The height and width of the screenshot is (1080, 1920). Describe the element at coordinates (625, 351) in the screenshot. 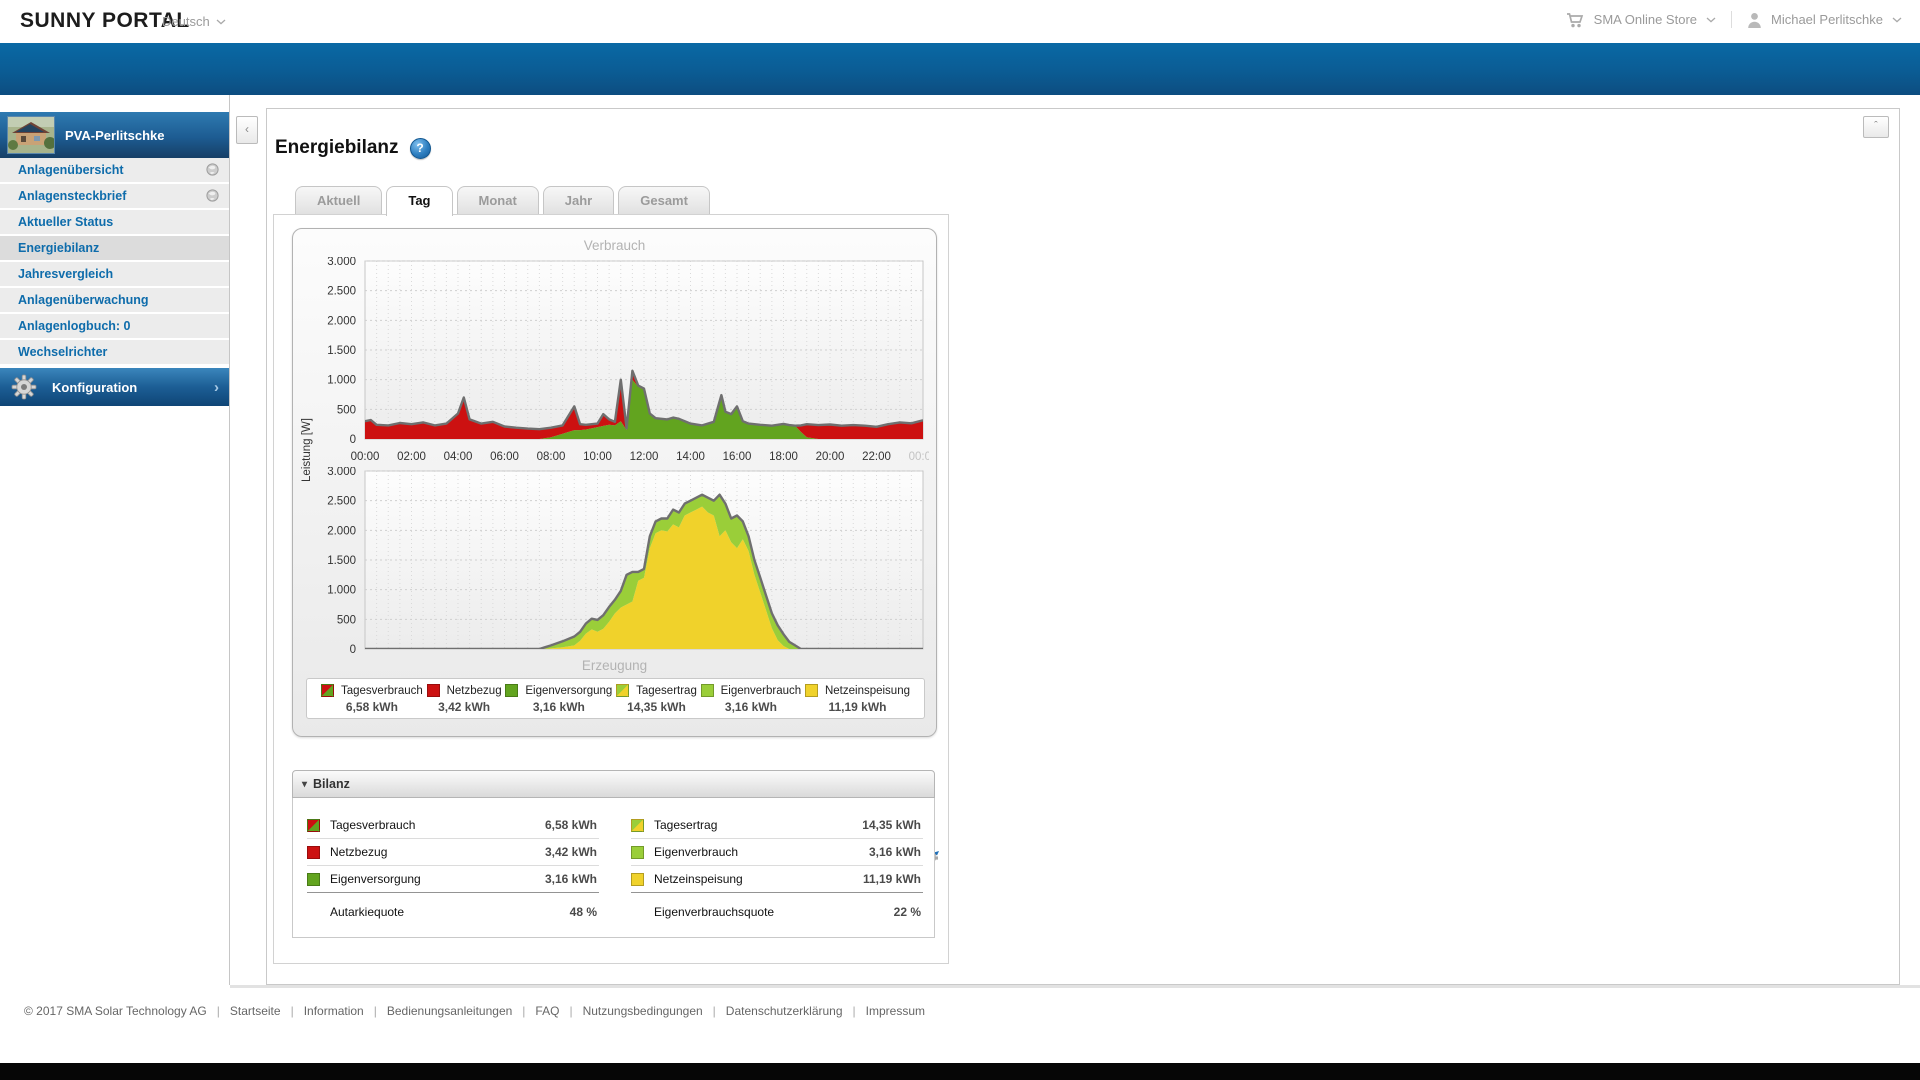

I see `verbrauch-chart: 0 500 1.000 1.500 2.000 2.500 3.000` at that location.